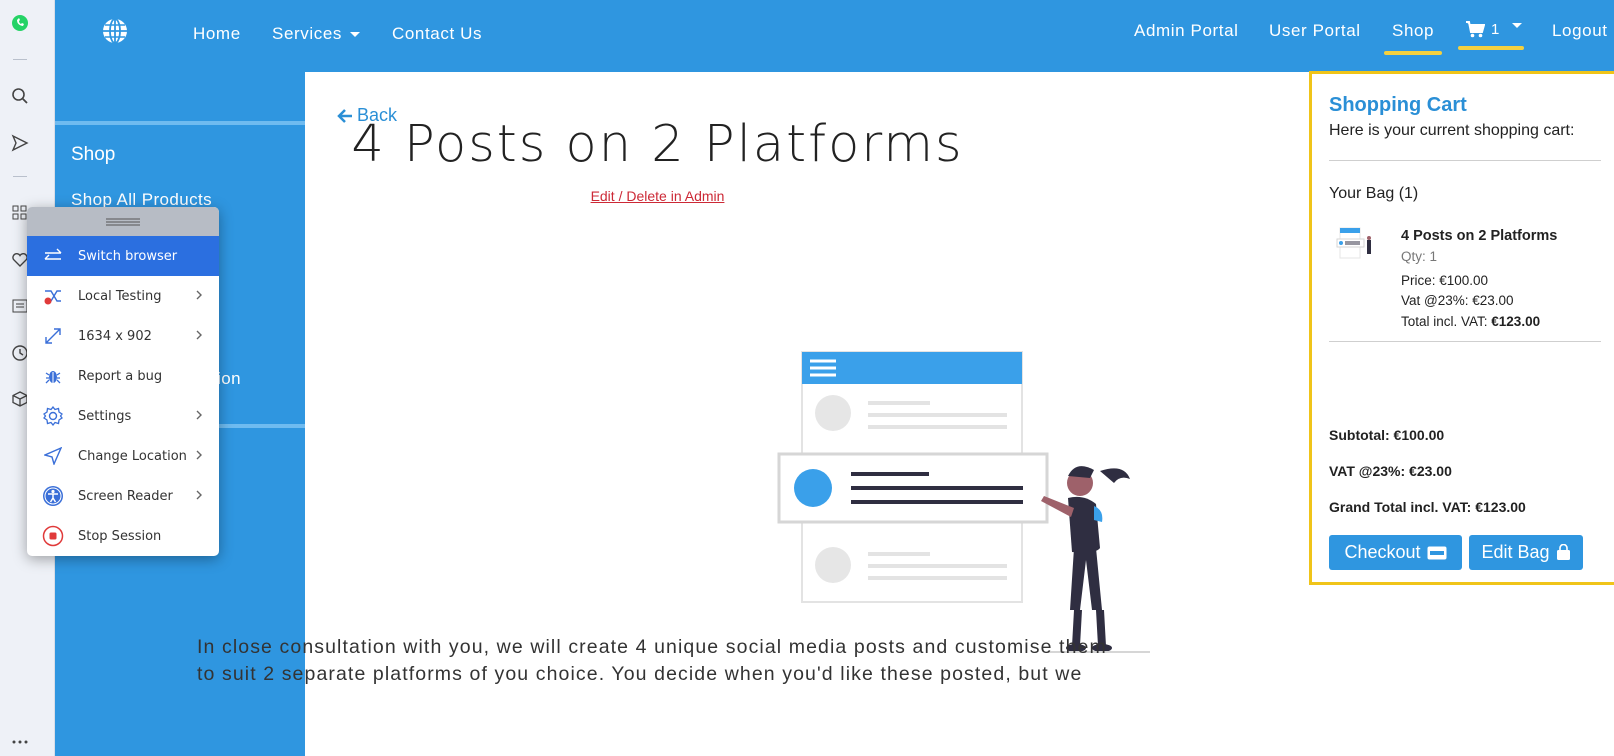  What do you see at coordinates (20, 742) in the screenshot?
I see `more-icon` at bounding box center [20, 742].